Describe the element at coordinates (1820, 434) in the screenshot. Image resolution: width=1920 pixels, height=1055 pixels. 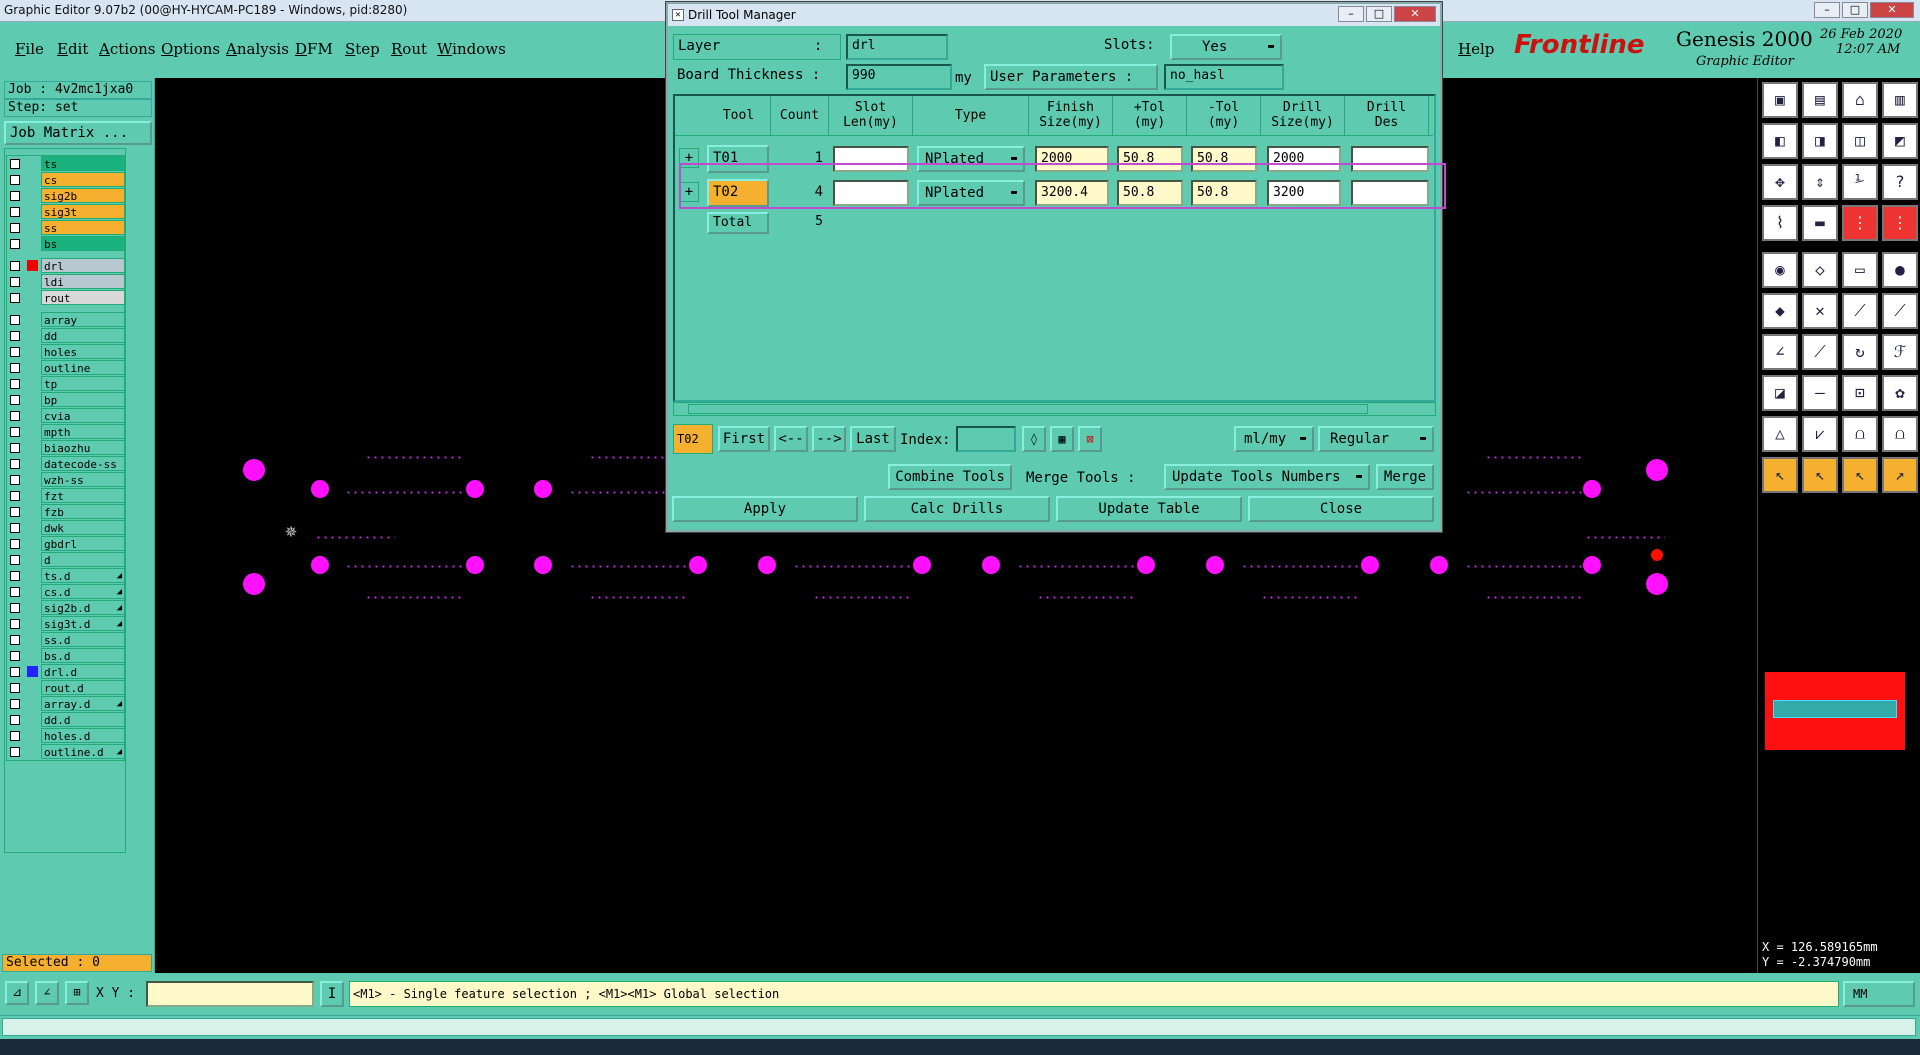
I see `peak-icon: ⩗` at that location.